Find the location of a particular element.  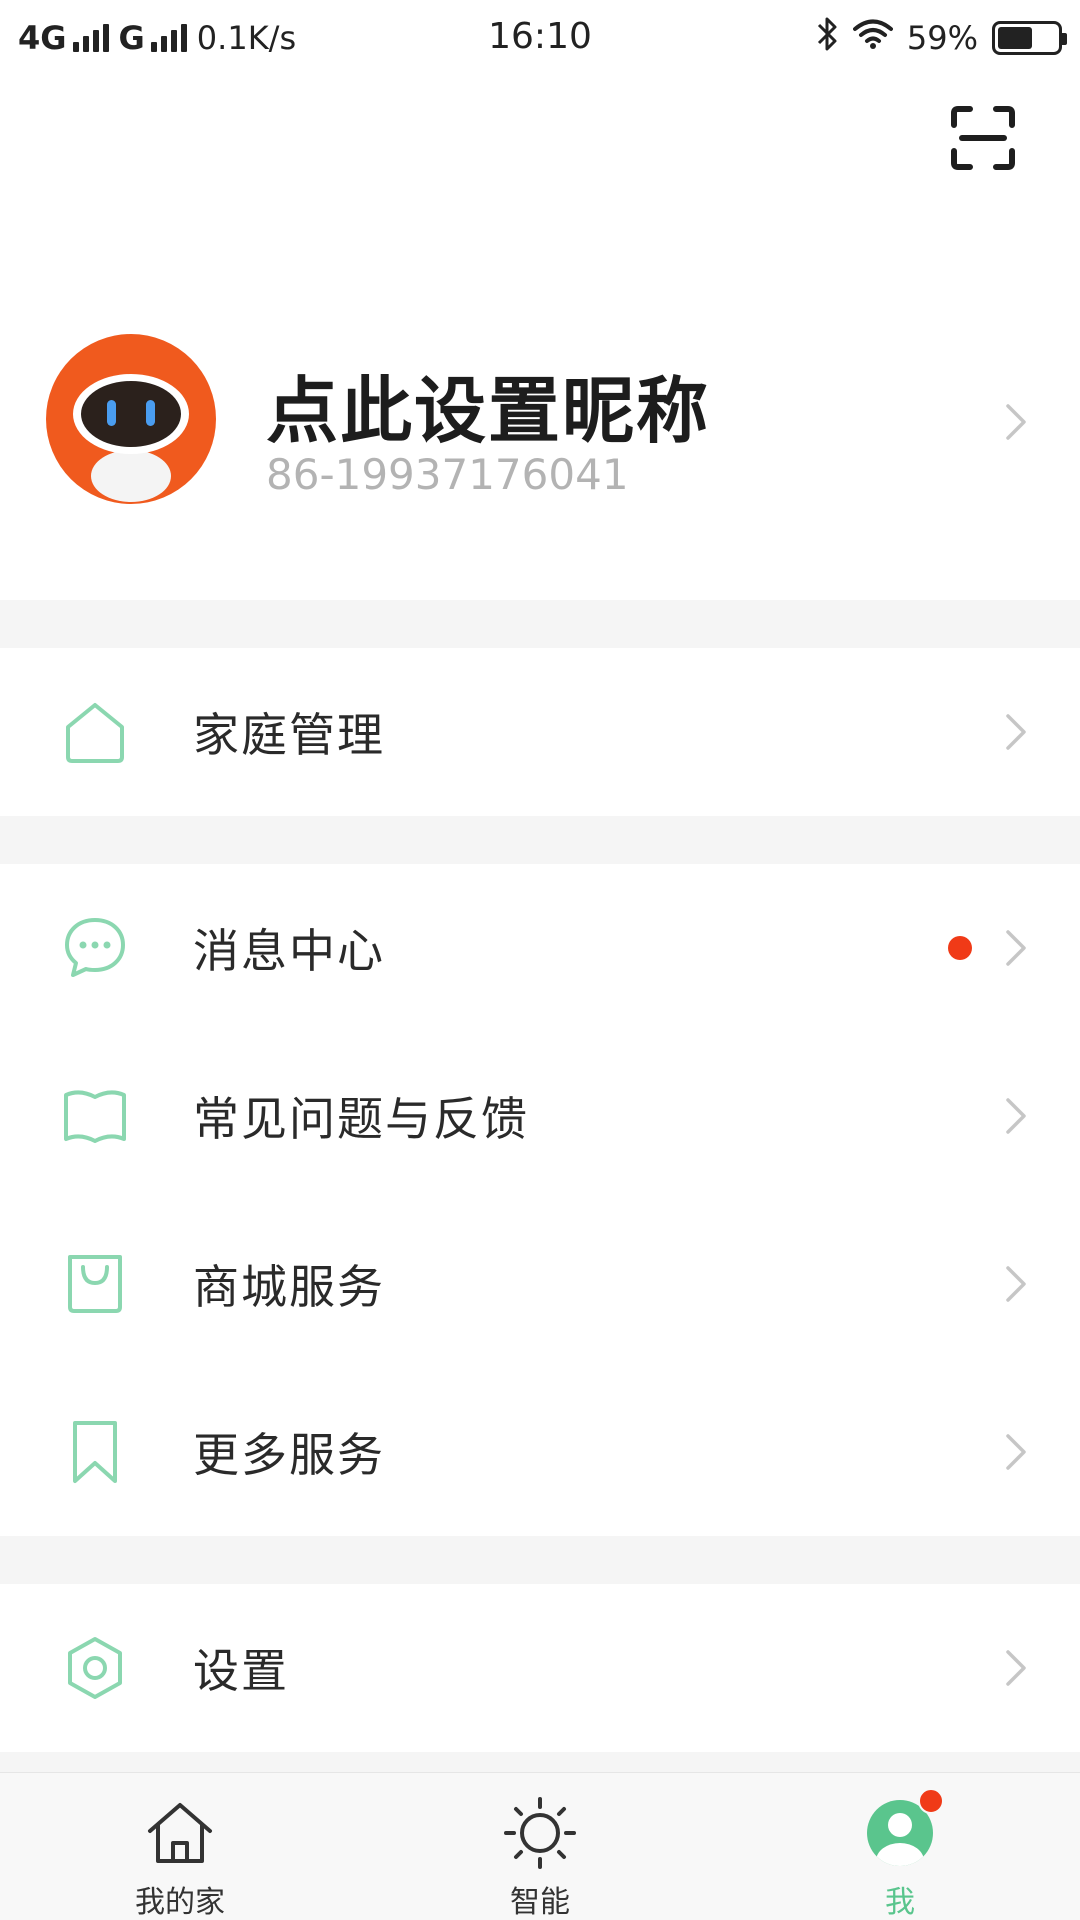

battery-icon is located at coordinates (1029, 38).